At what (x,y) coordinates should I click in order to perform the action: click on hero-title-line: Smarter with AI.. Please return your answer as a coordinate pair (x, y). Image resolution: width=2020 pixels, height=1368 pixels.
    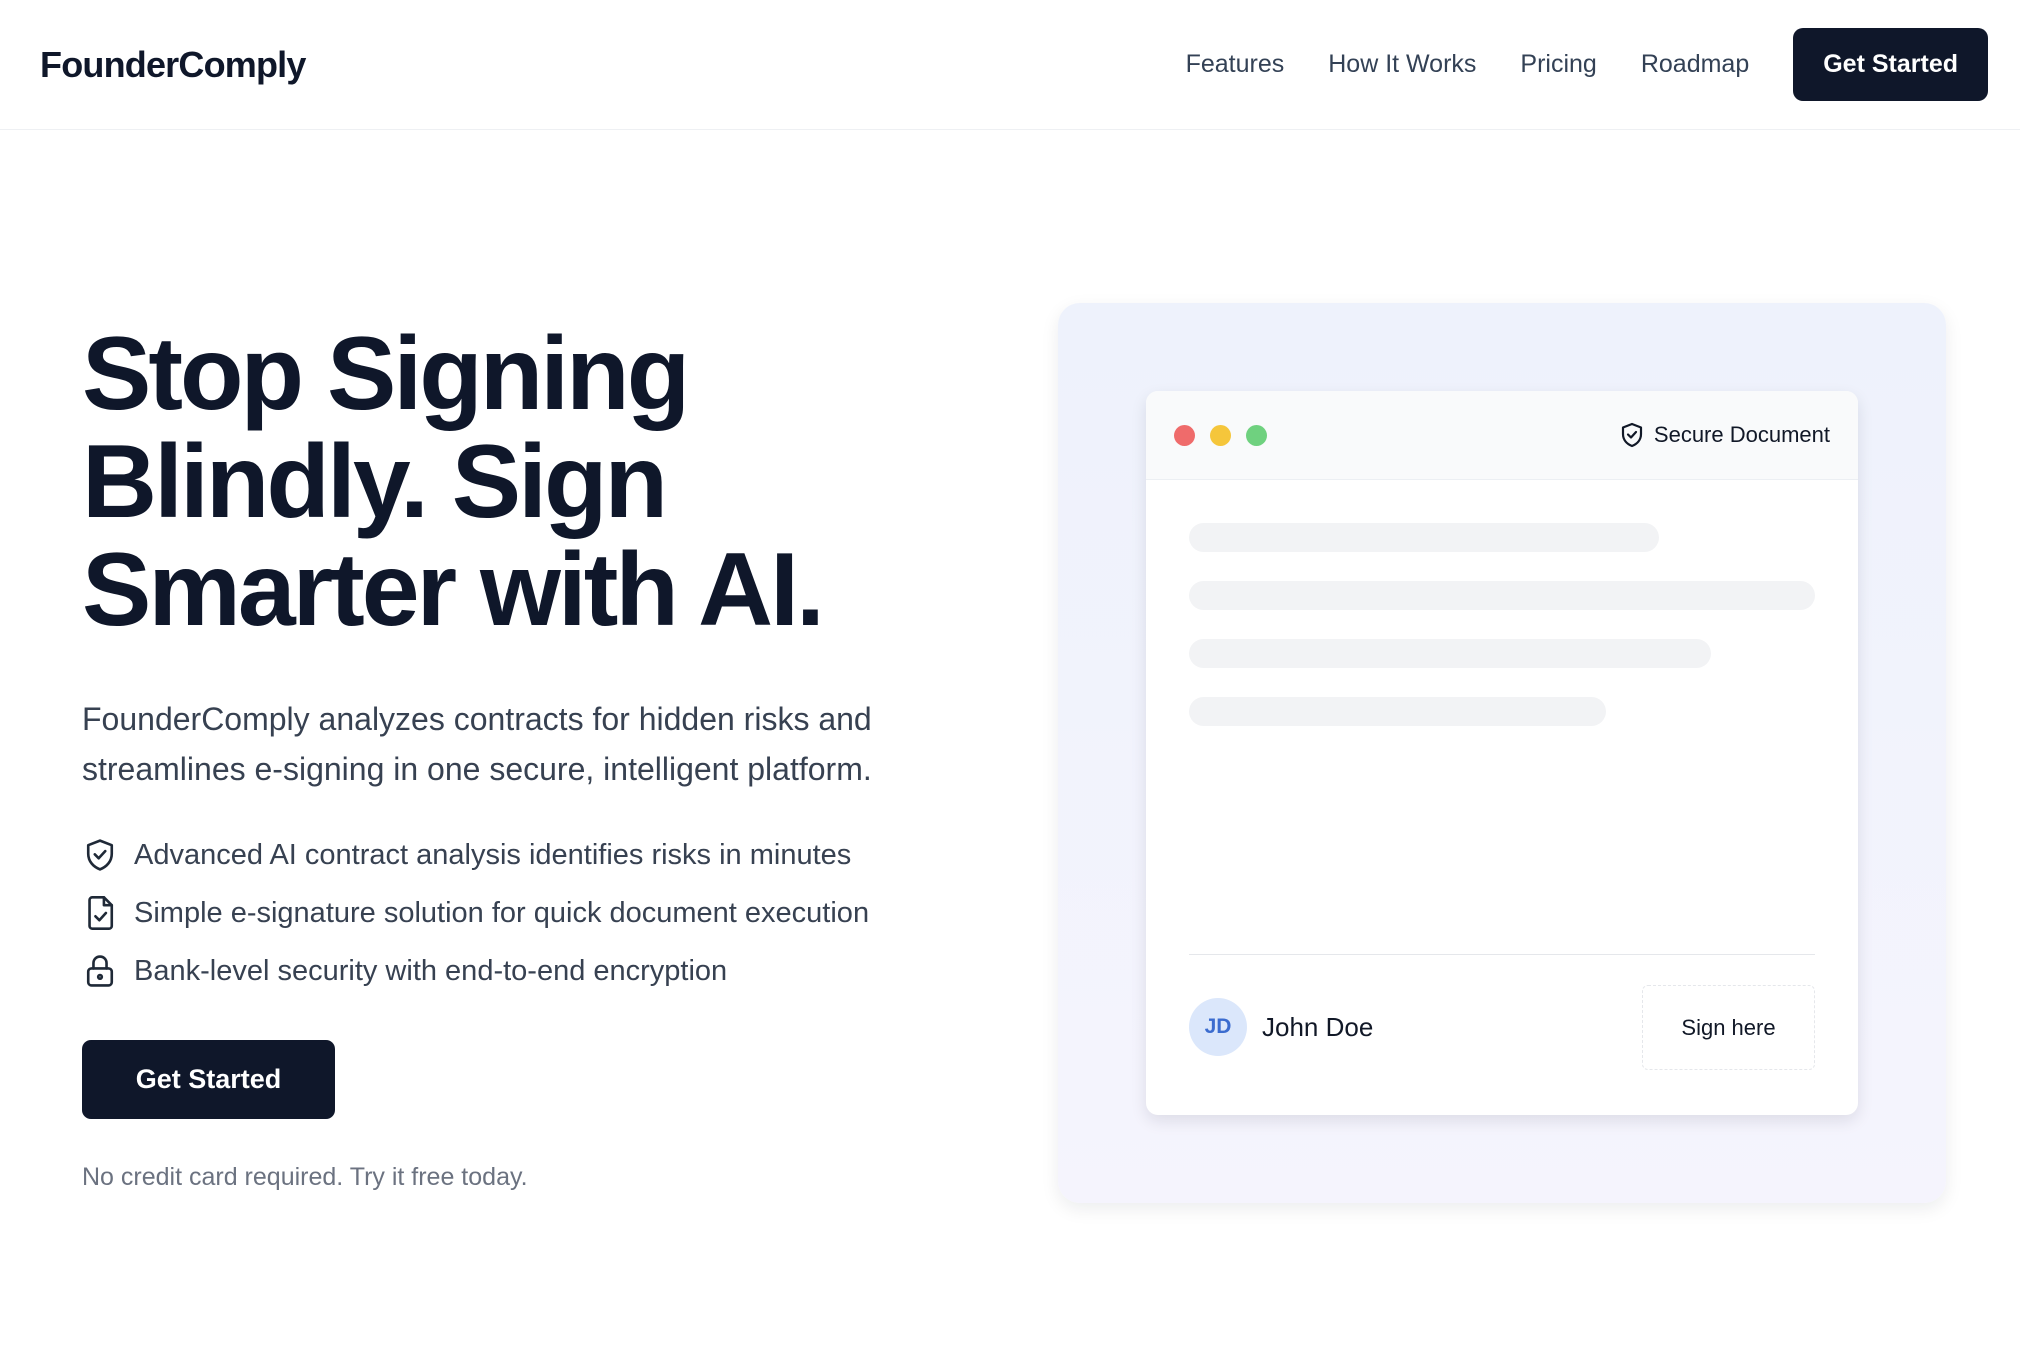
    Looking at the image, I should click on (453, 590).